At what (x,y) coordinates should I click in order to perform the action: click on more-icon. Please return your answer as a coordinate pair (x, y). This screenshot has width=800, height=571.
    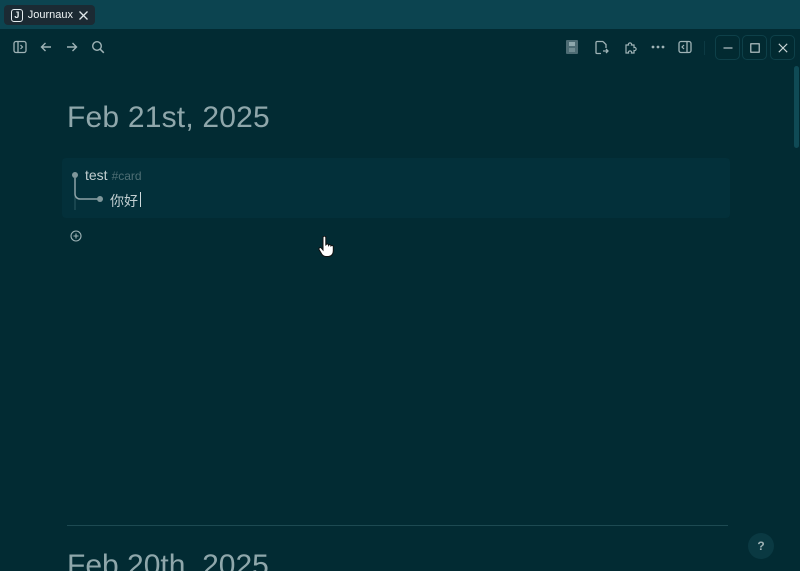
    Looking at the image, I should click on (658, 47).